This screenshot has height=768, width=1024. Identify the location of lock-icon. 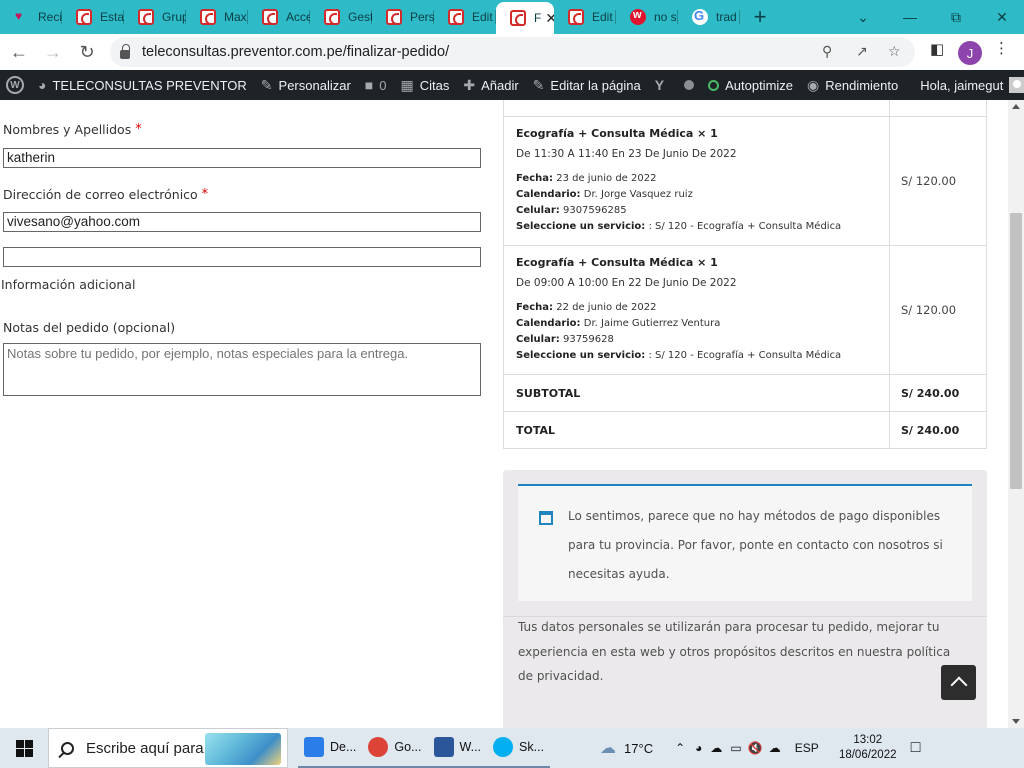
(125, 51).